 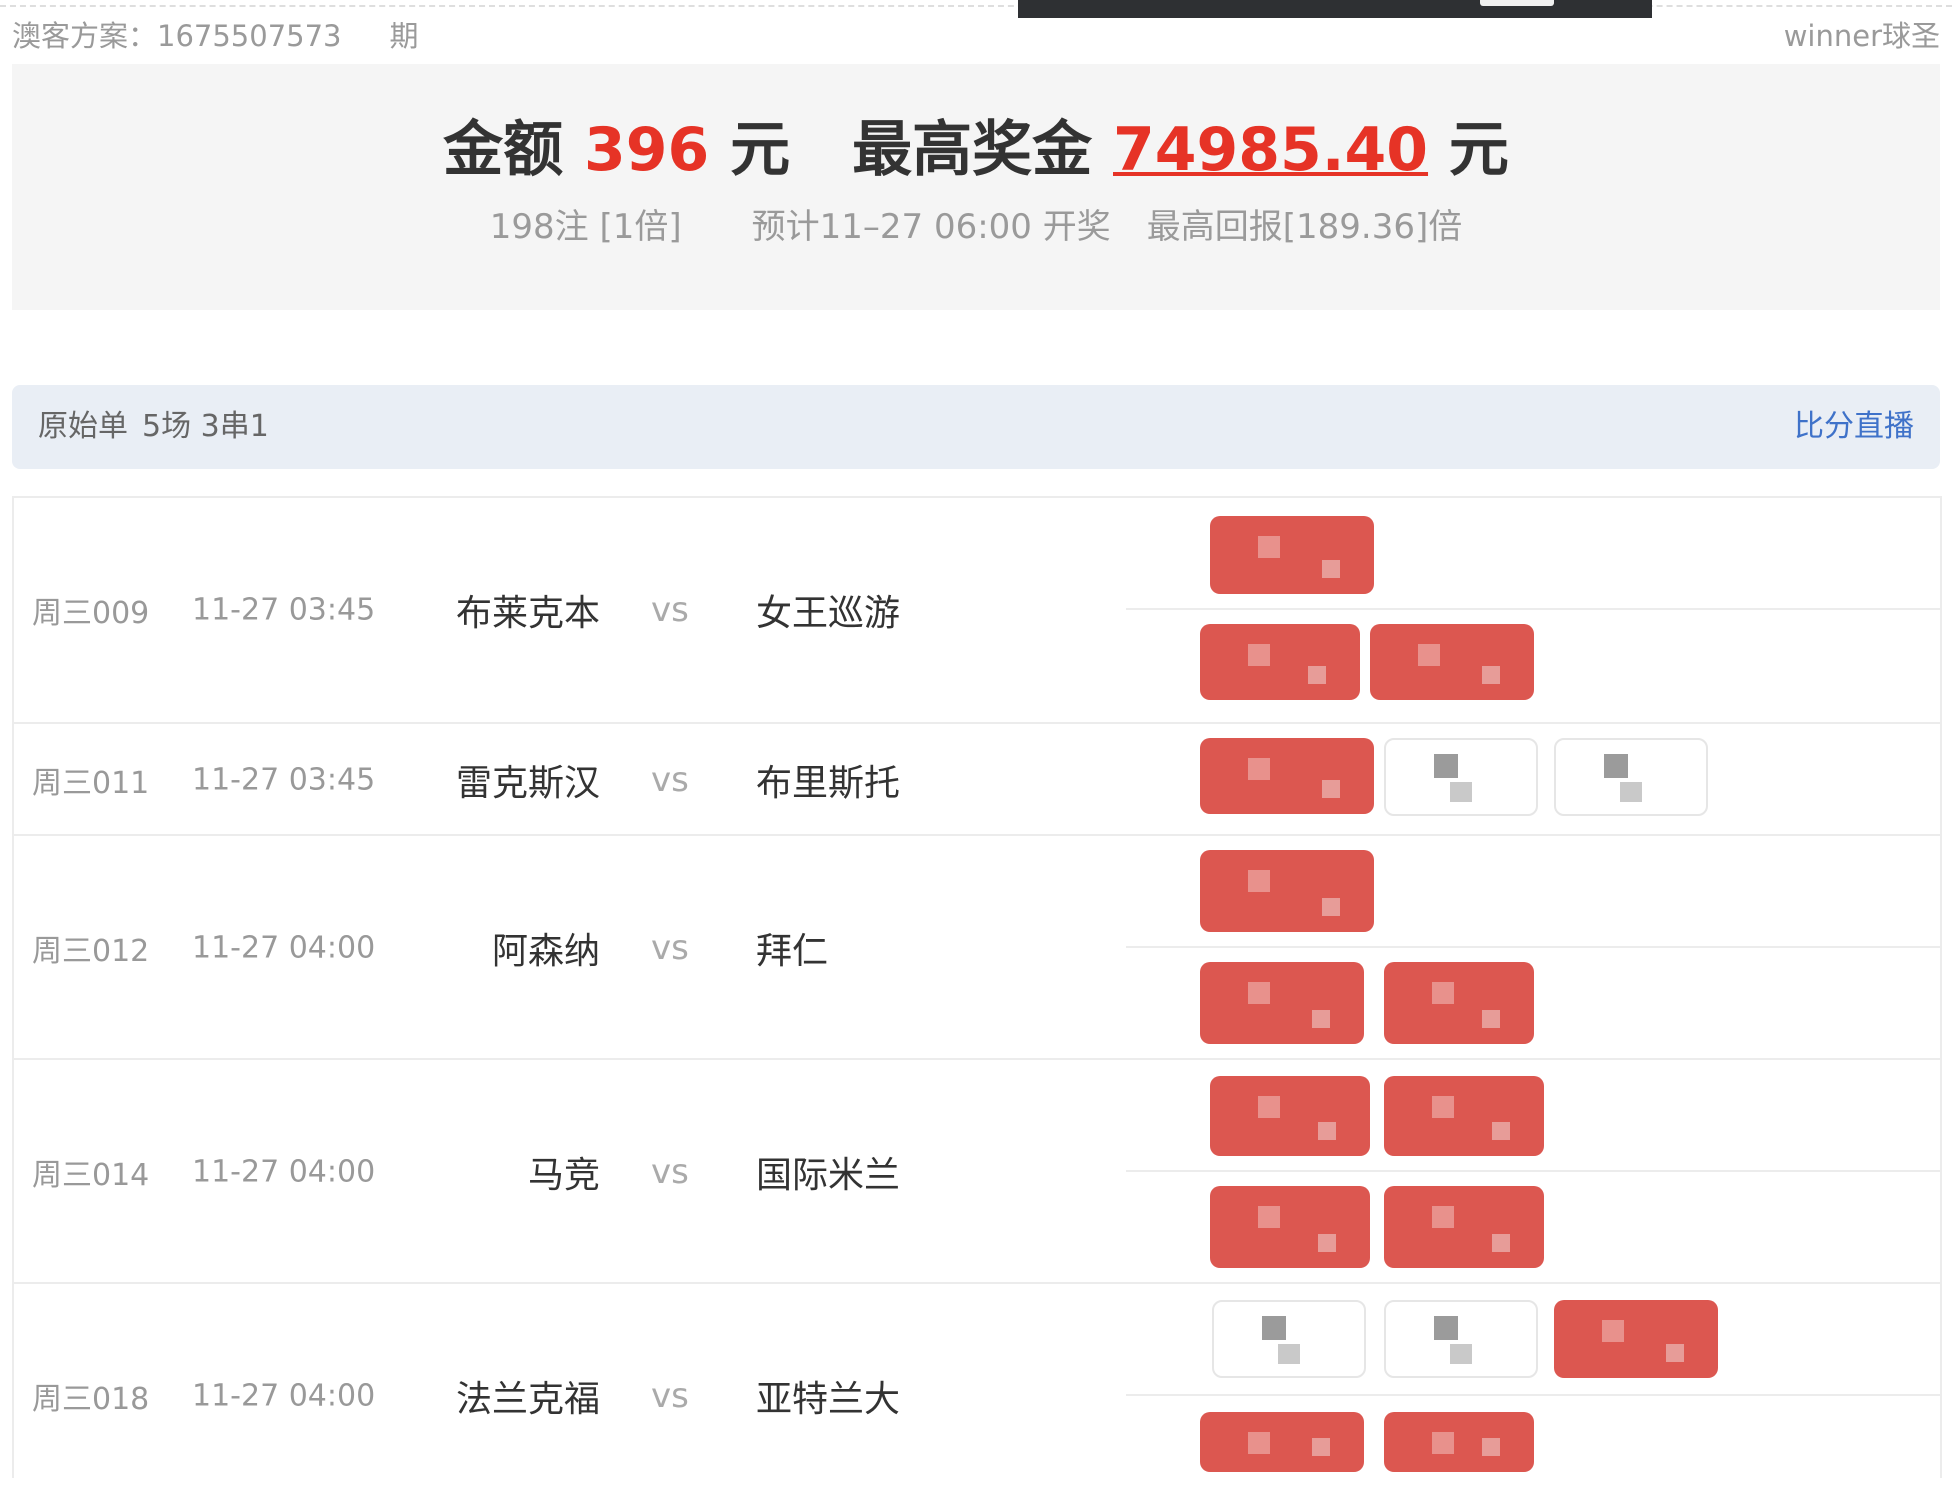 What do you see at coordinates (828, 1175) in the screenshot?
I see `away-team: 国际米兰` at bounding box center [828, 1175].